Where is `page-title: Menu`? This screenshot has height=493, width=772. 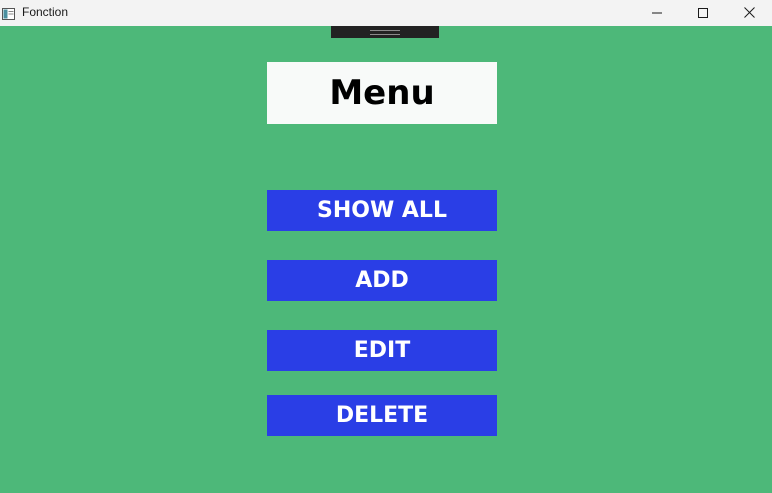
page-title: Menu is located at coordinates (382, 93).